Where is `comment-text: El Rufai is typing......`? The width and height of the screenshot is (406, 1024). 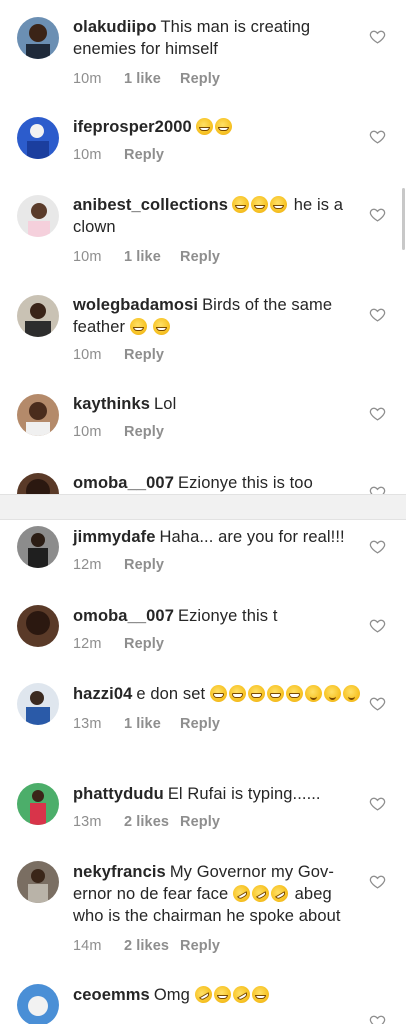
comment-text: El Rufai is typing...... is located at coordinates (244, 794).